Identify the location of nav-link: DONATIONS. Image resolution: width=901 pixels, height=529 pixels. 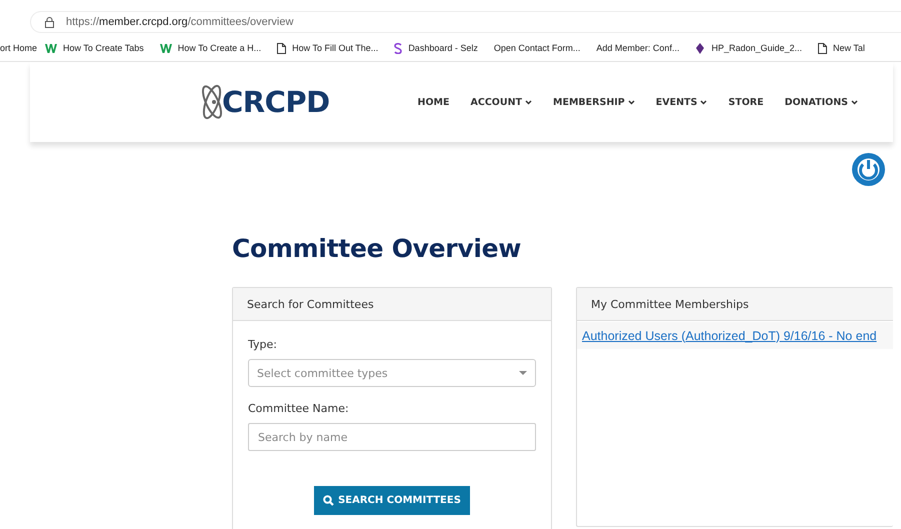
(821, 102).